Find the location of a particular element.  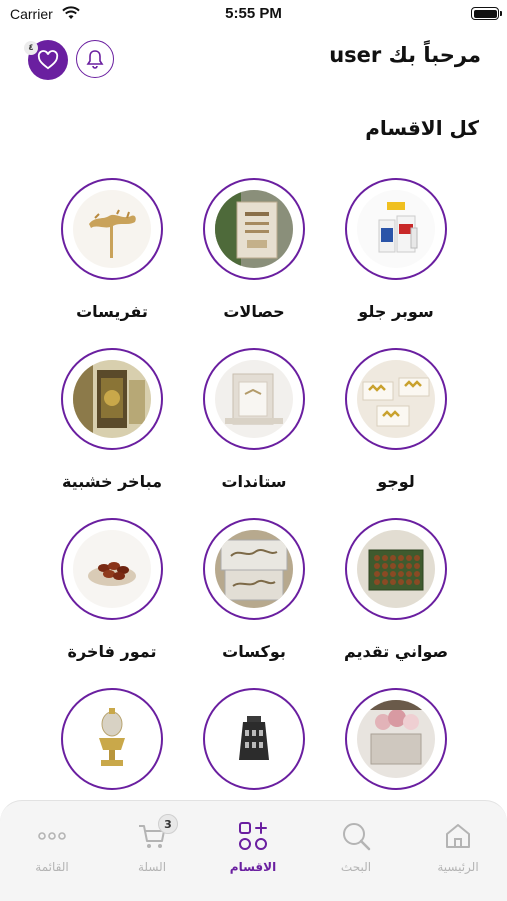

favorites-count-badge: ٤ is located at coordinates (31, 48).